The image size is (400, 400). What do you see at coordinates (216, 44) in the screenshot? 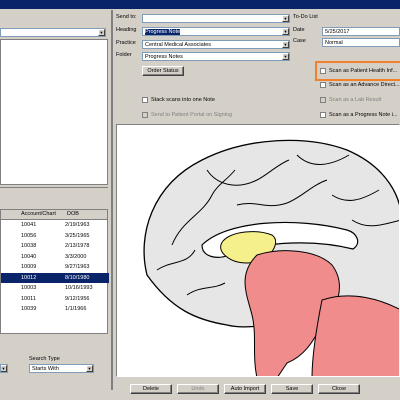
I see `practice-combo: Central Medical Associates ▼` at bounding box center [216, 44].